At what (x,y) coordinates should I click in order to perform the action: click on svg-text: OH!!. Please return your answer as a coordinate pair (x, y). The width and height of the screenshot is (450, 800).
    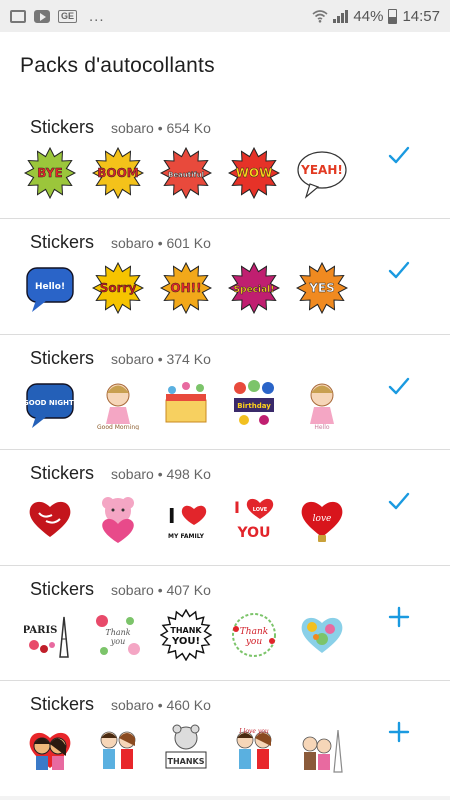
    Looking at the image, I should click on (185, 288).